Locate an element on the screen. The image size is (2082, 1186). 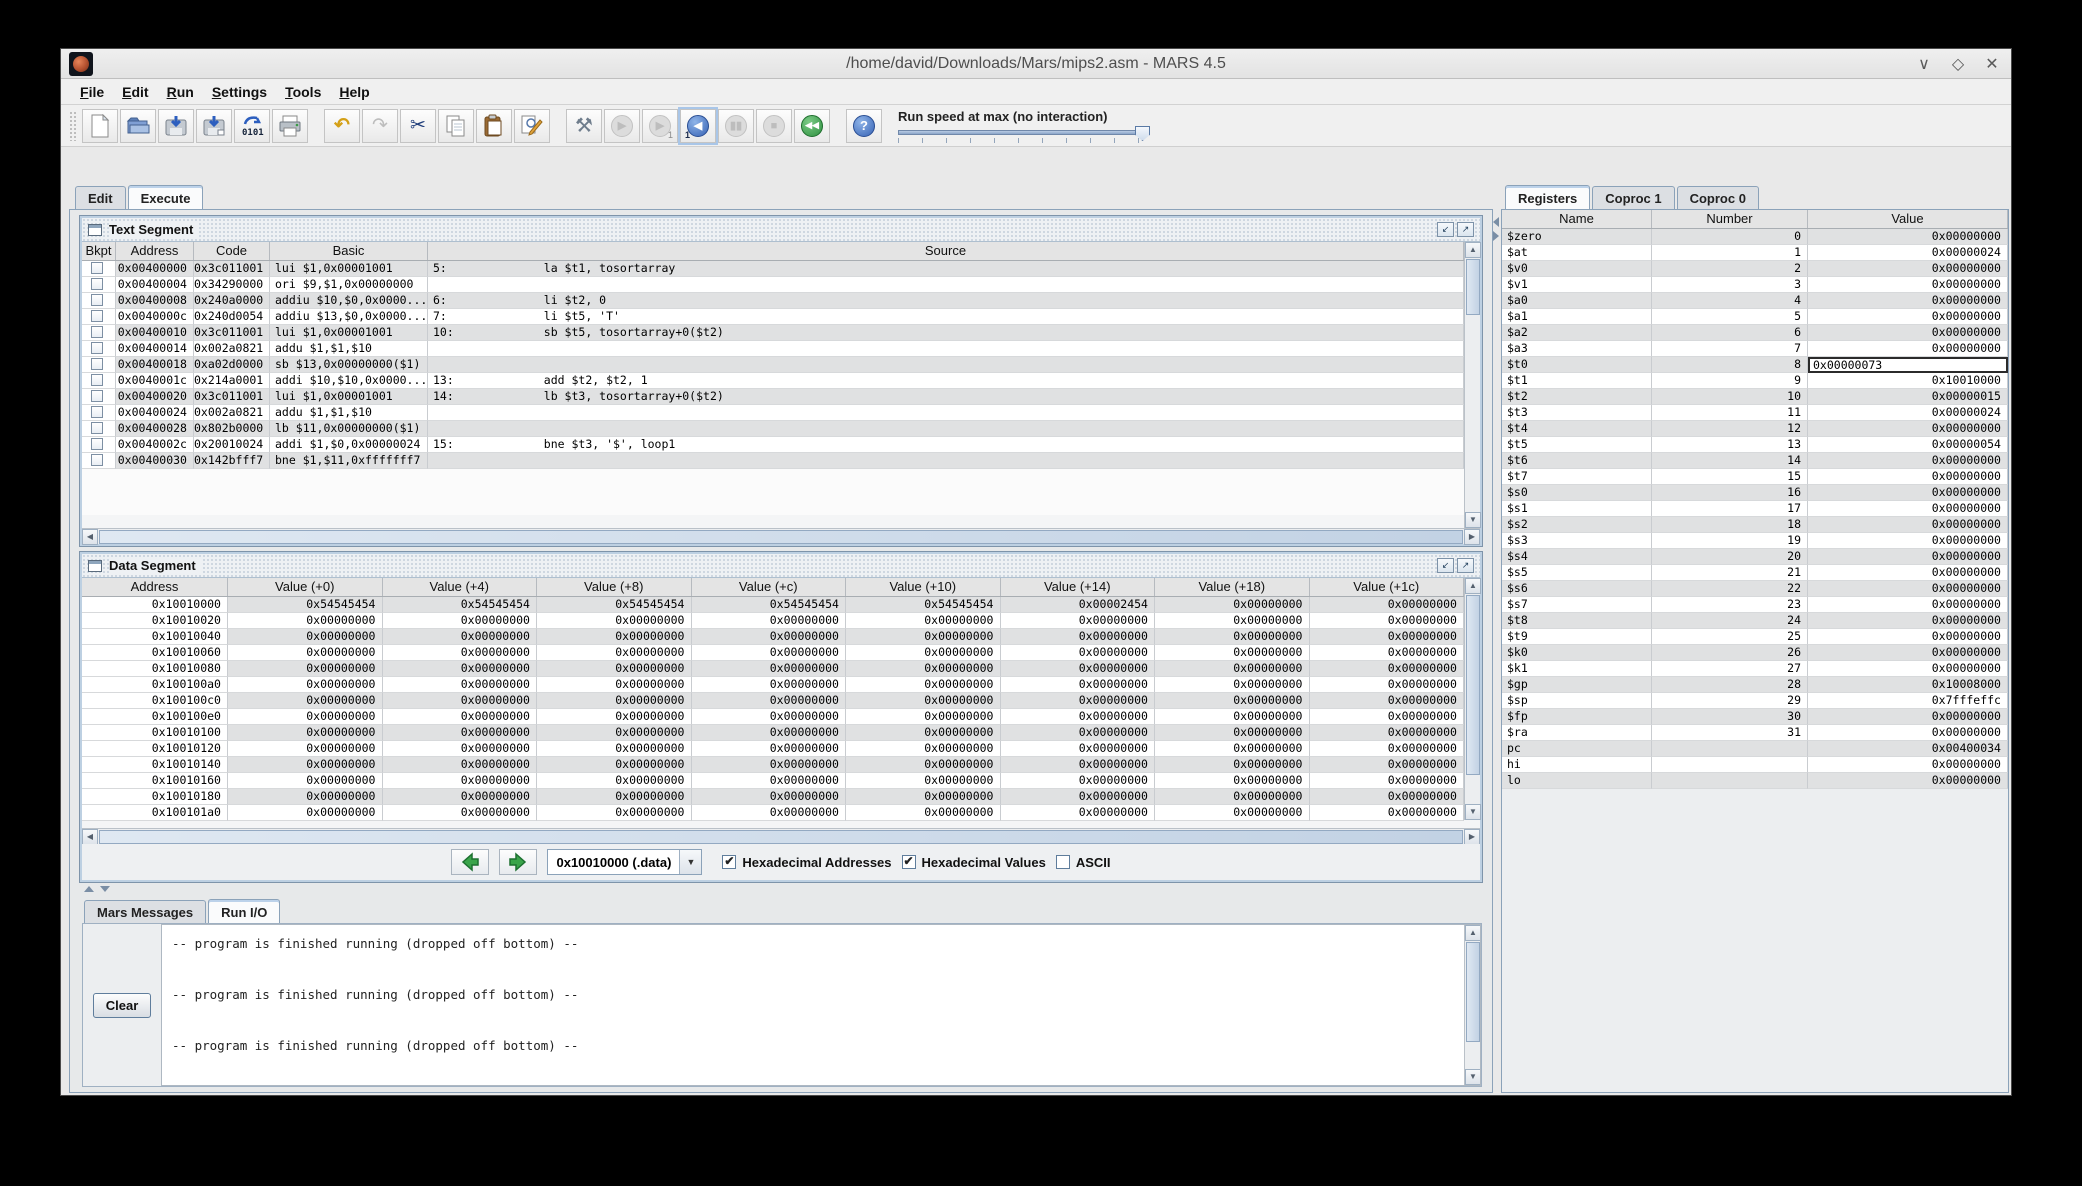
reset-button: ◀◀ is located at coordinates (812, 125).